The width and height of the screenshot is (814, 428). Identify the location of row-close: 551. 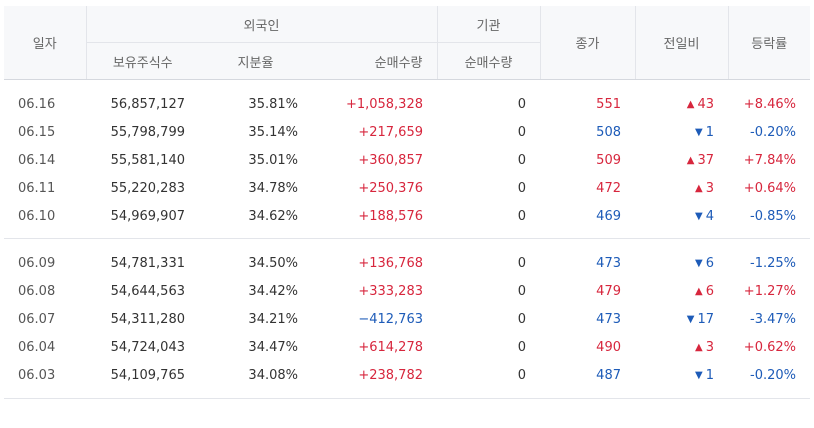
(608, 104).